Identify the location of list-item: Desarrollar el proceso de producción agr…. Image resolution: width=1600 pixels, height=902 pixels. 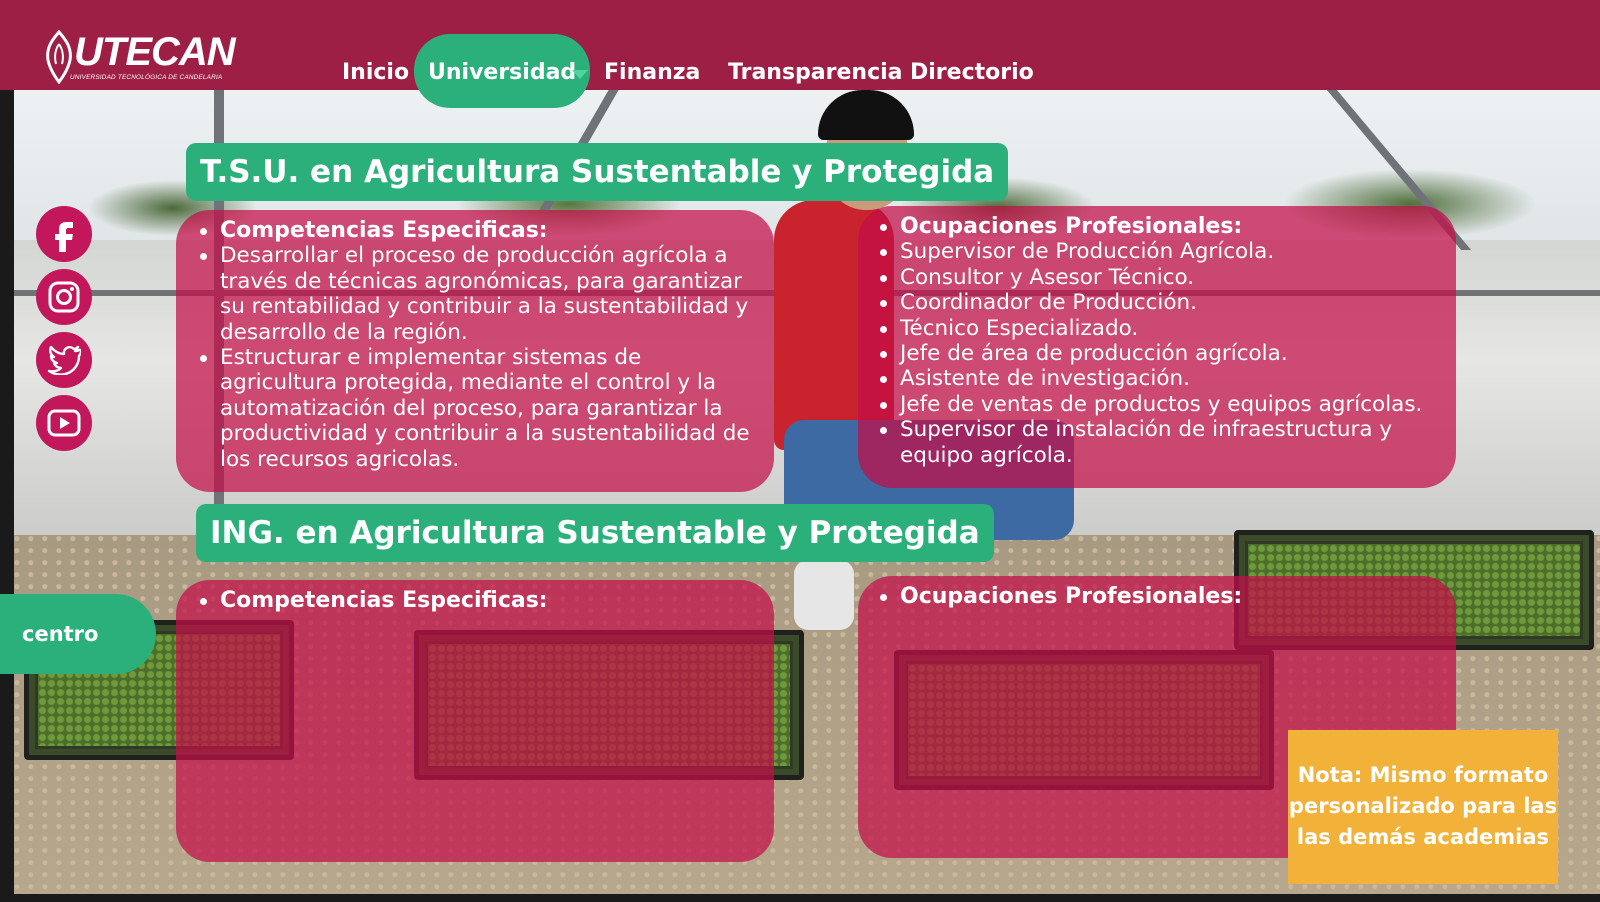
(479, 294).